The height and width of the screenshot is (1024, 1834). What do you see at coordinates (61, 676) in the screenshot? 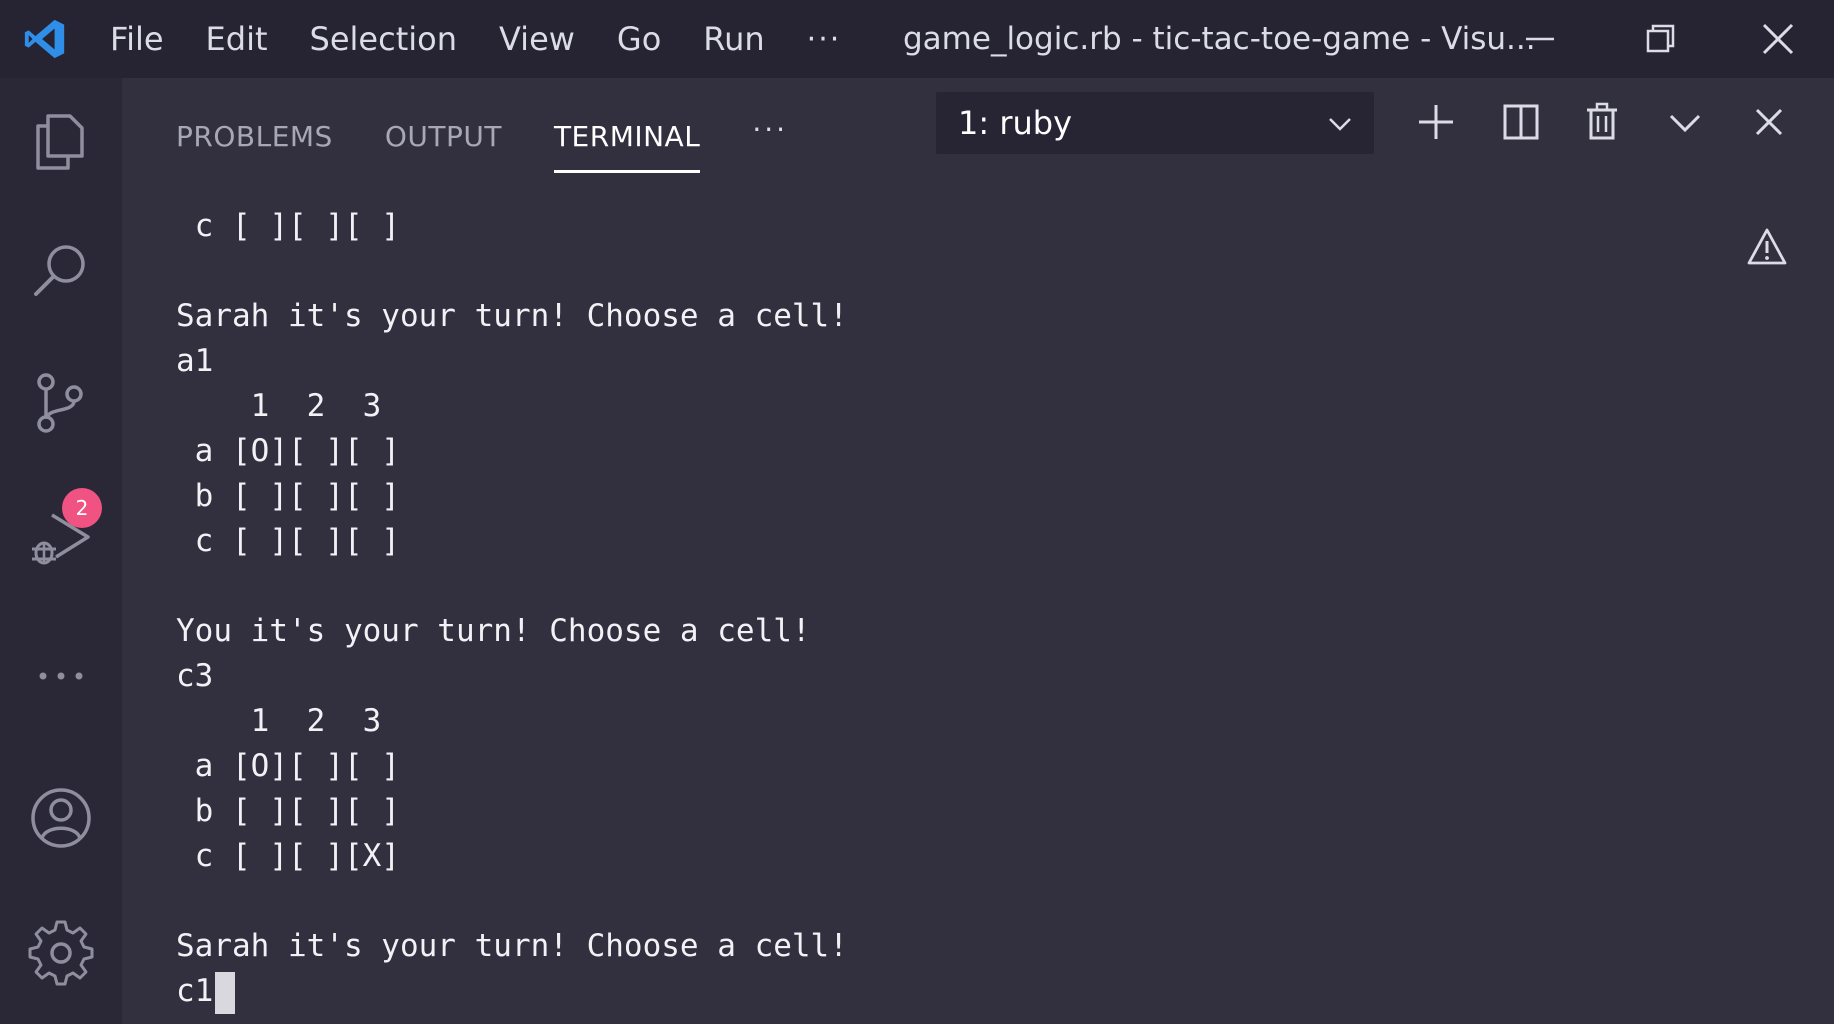
I see `more-icon` at bounding box center [61, 676].